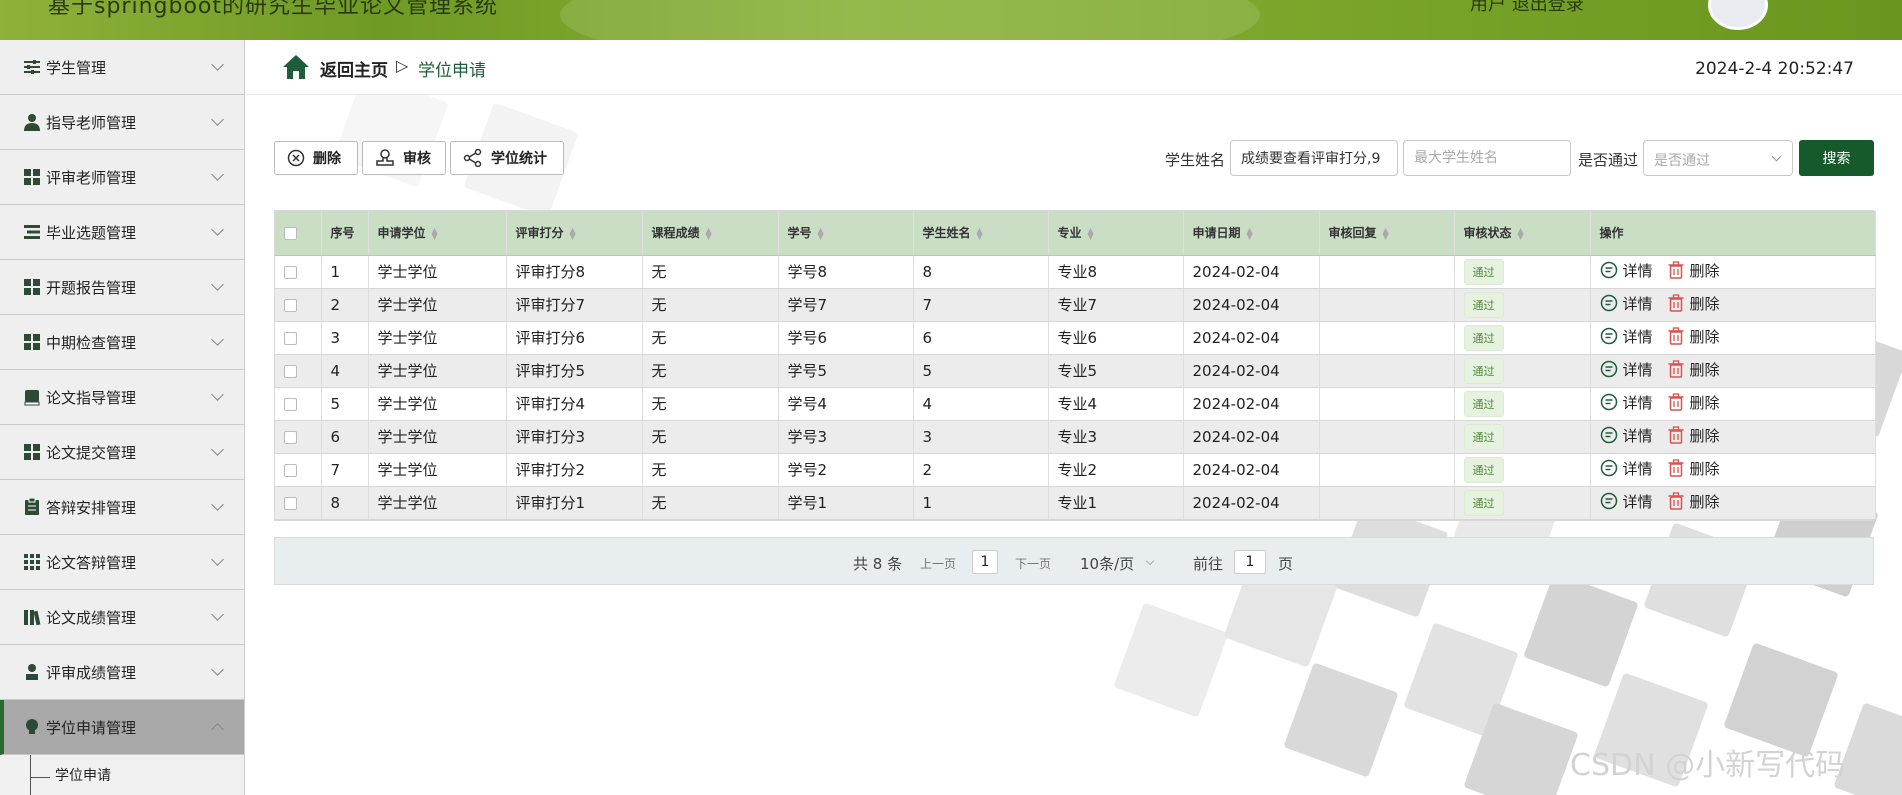  I want to click on sidebar-item-midterm: 中期检查管理, so click(122, 342).